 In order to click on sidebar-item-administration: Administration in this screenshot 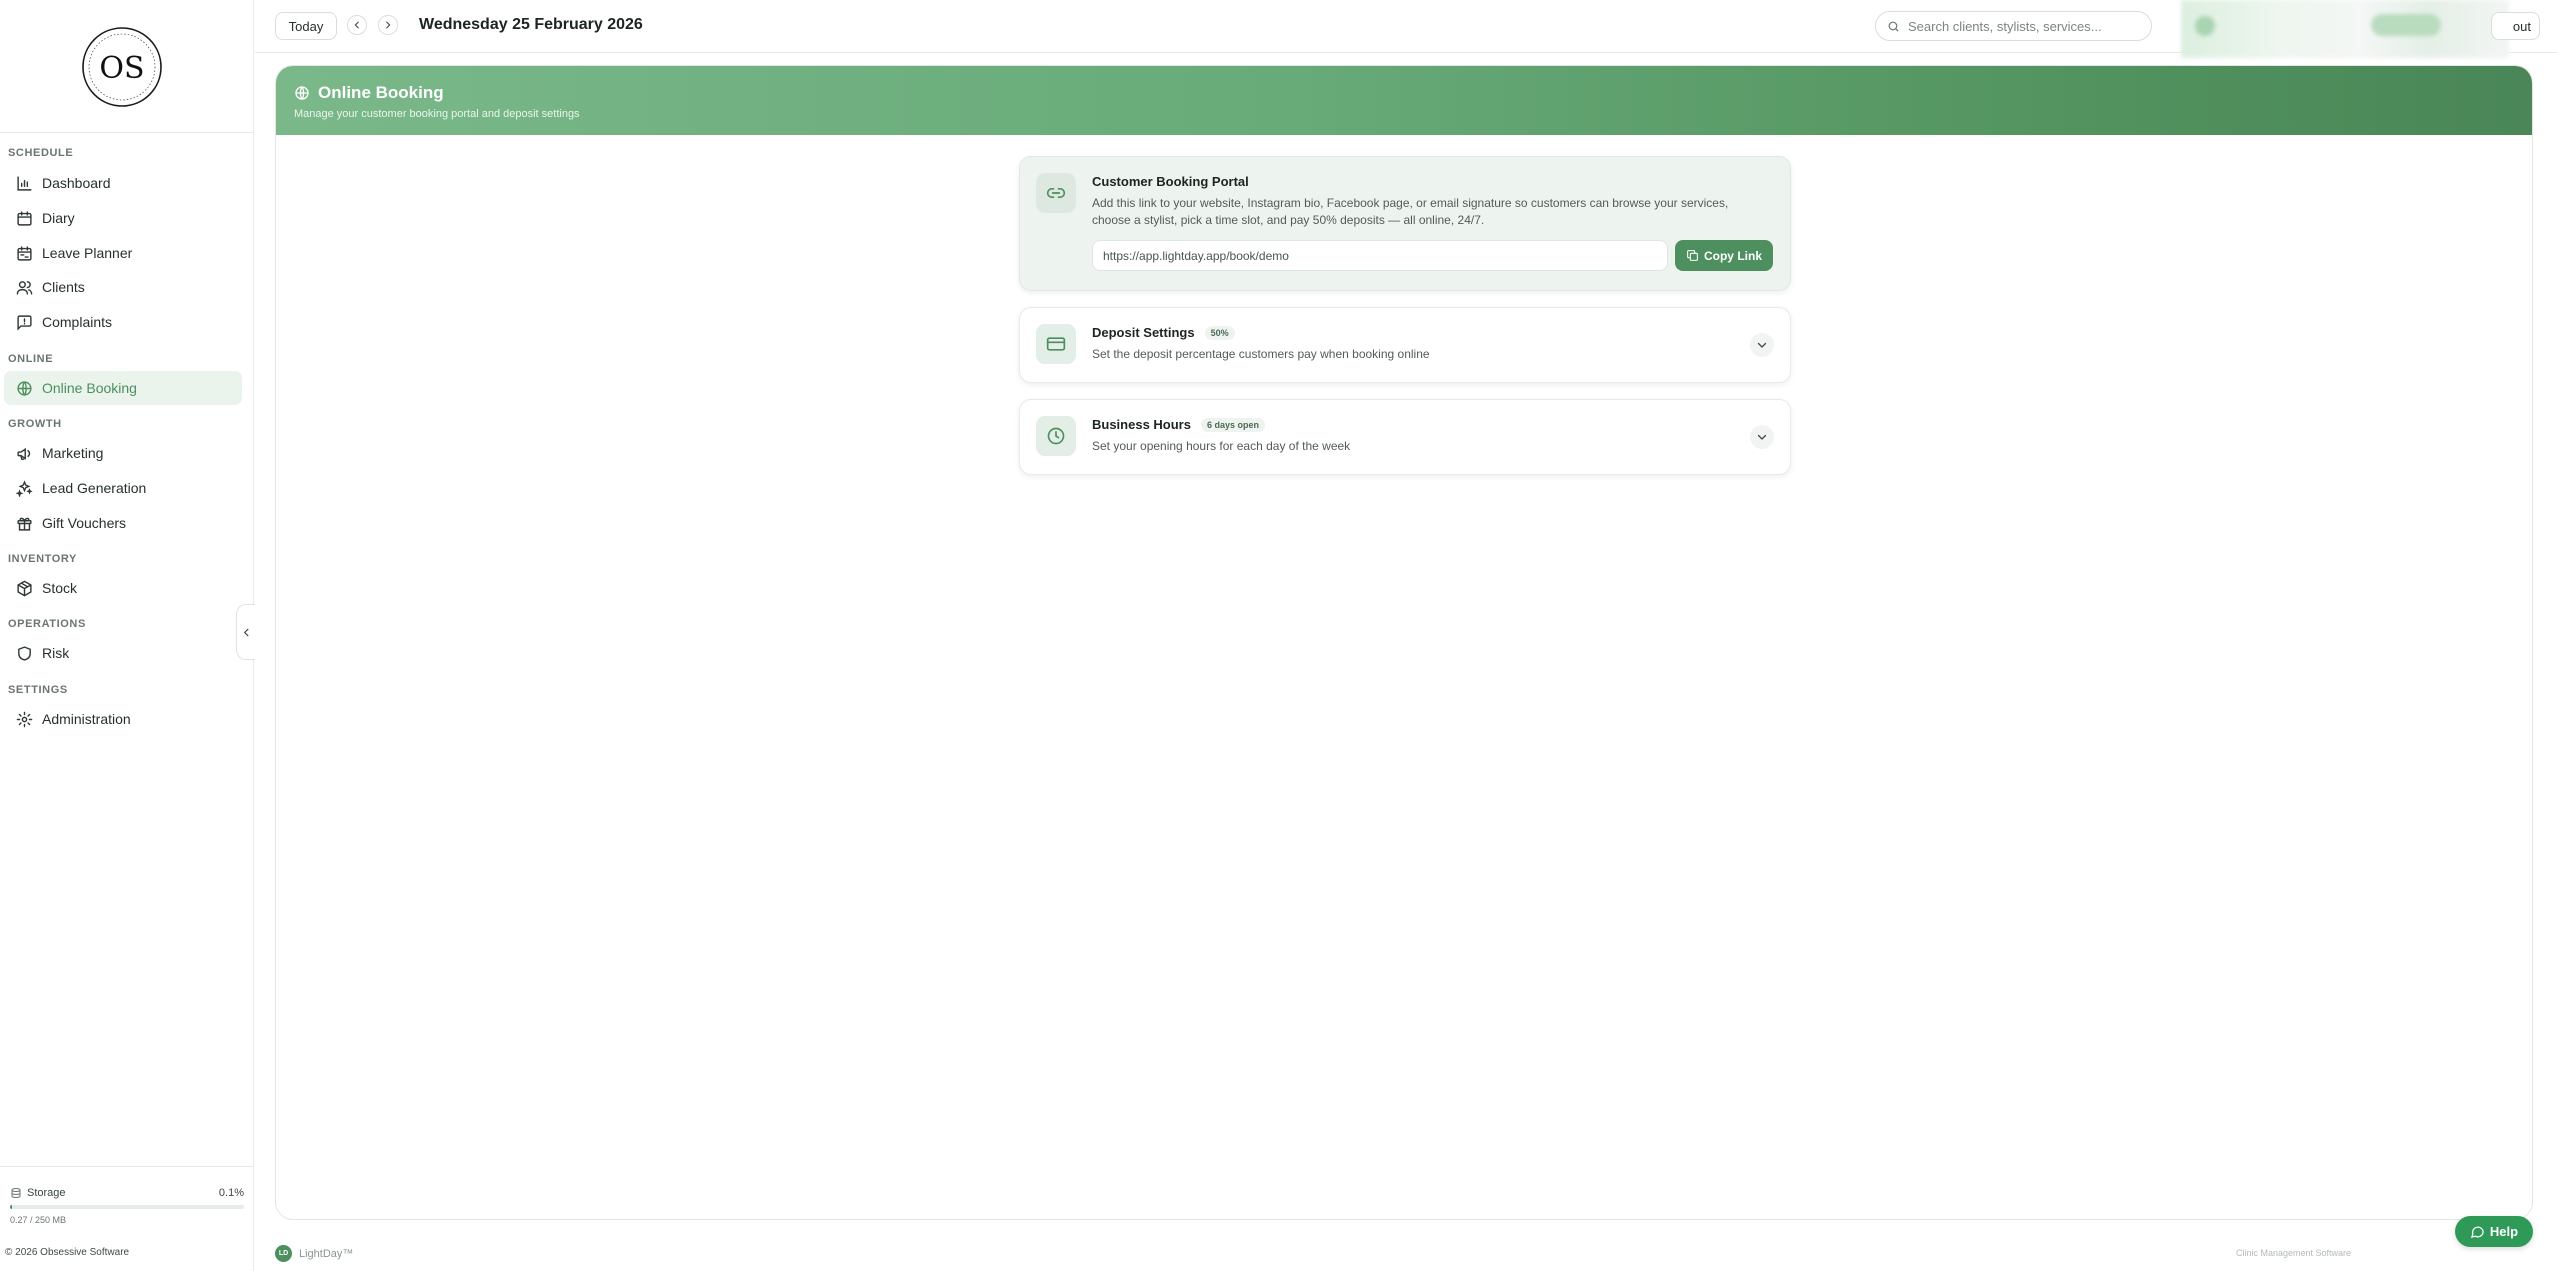, I will do `click(123, 719)`.